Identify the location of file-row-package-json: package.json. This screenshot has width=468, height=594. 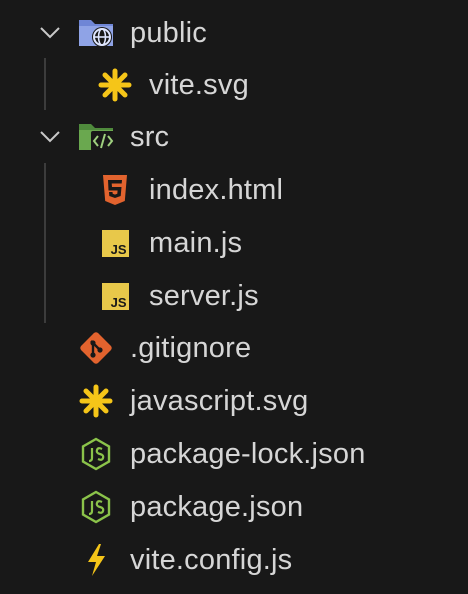
(234, 507).